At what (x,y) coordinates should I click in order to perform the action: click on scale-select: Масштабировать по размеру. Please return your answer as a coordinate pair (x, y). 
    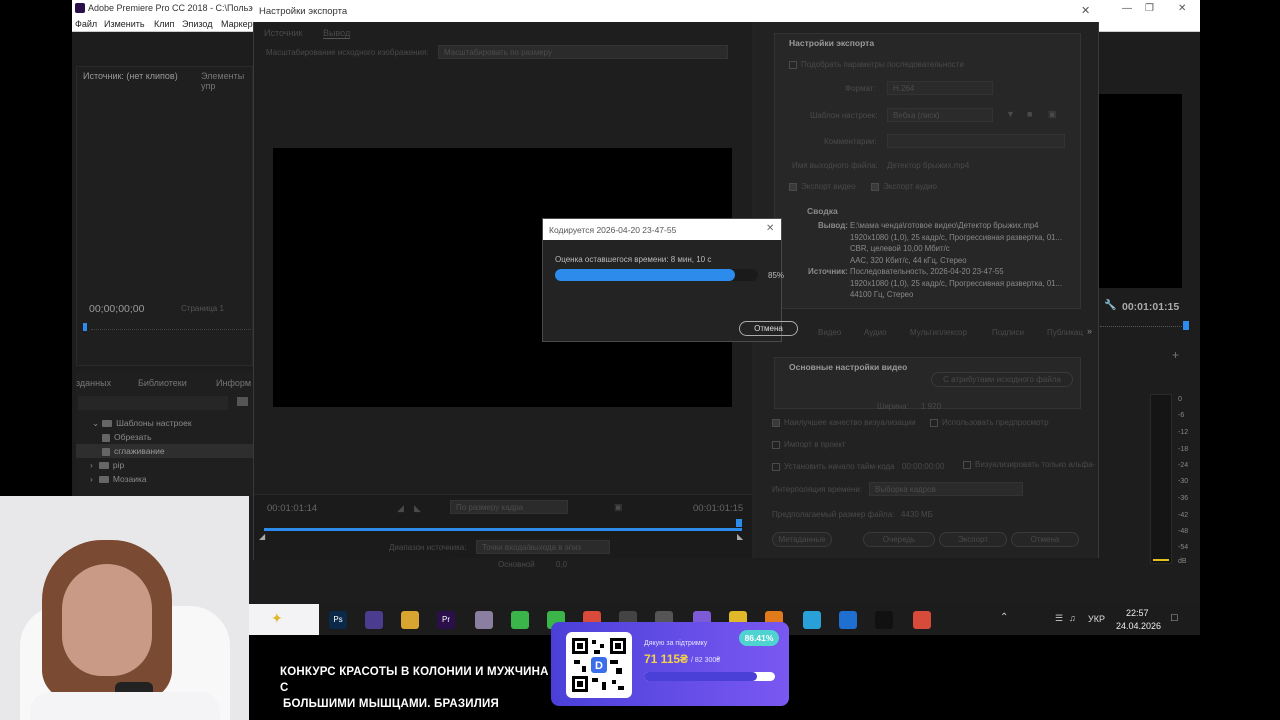
    Looking at the image, I should click on (583, 52).